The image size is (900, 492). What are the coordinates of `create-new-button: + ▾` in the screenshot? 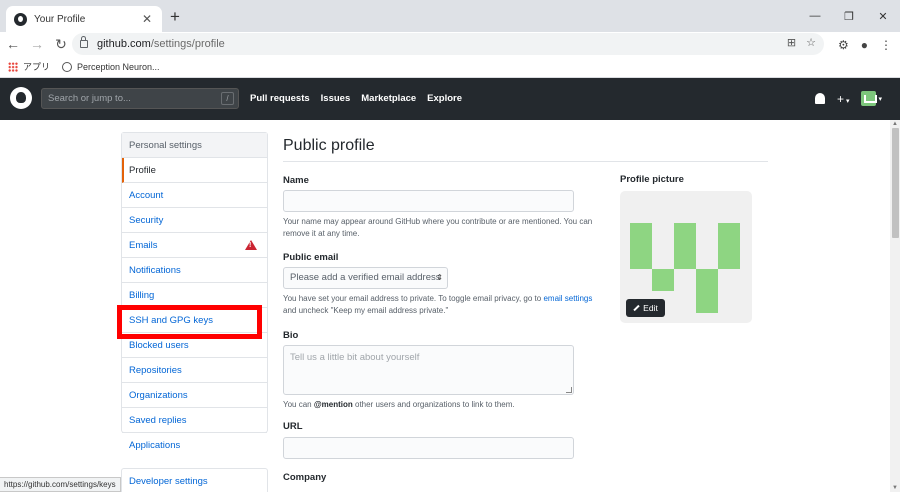 It's located at (843, 99).